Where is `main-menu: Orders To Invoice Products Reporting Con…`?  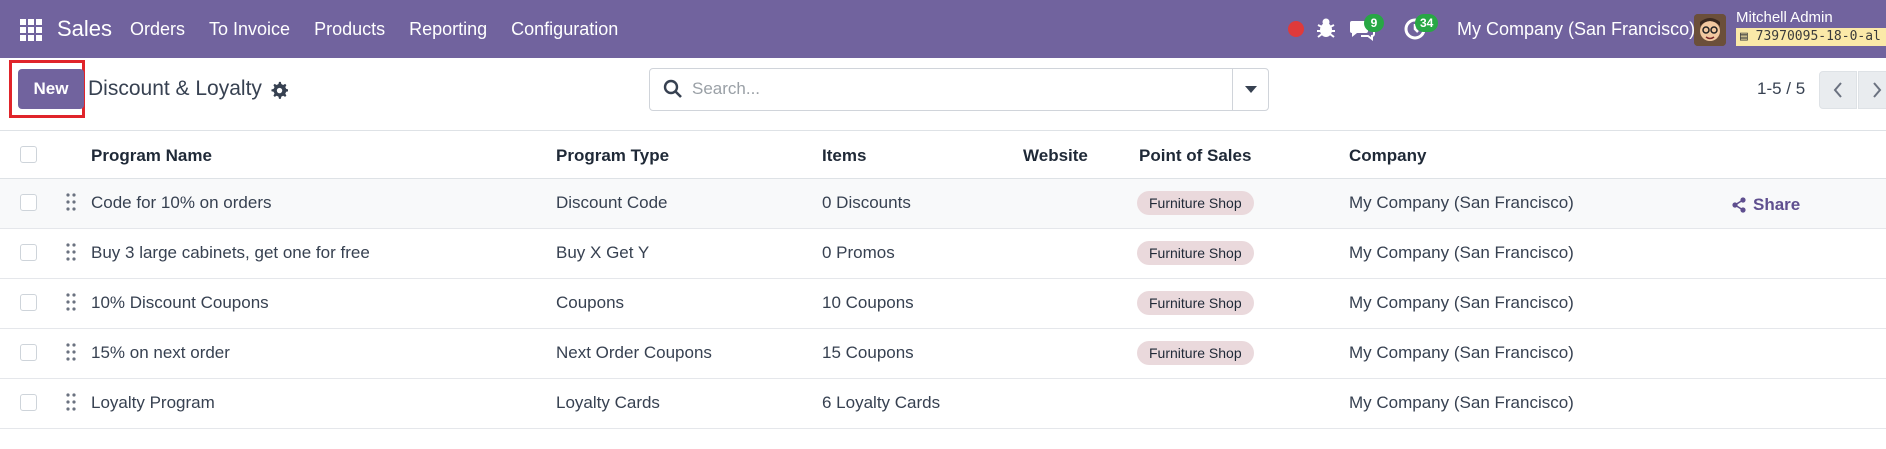
main-menu: Orders To Invoice Products Reporting Con… is located at coordinates (386, 29).